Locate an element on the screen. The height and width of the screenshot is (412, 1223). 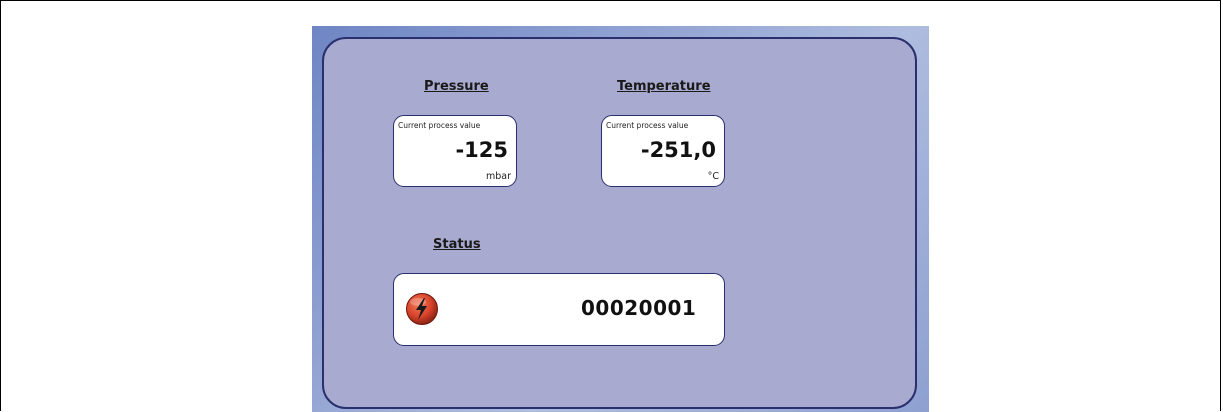
pressure-caption: Current process value is located at coordinates (439, 125).